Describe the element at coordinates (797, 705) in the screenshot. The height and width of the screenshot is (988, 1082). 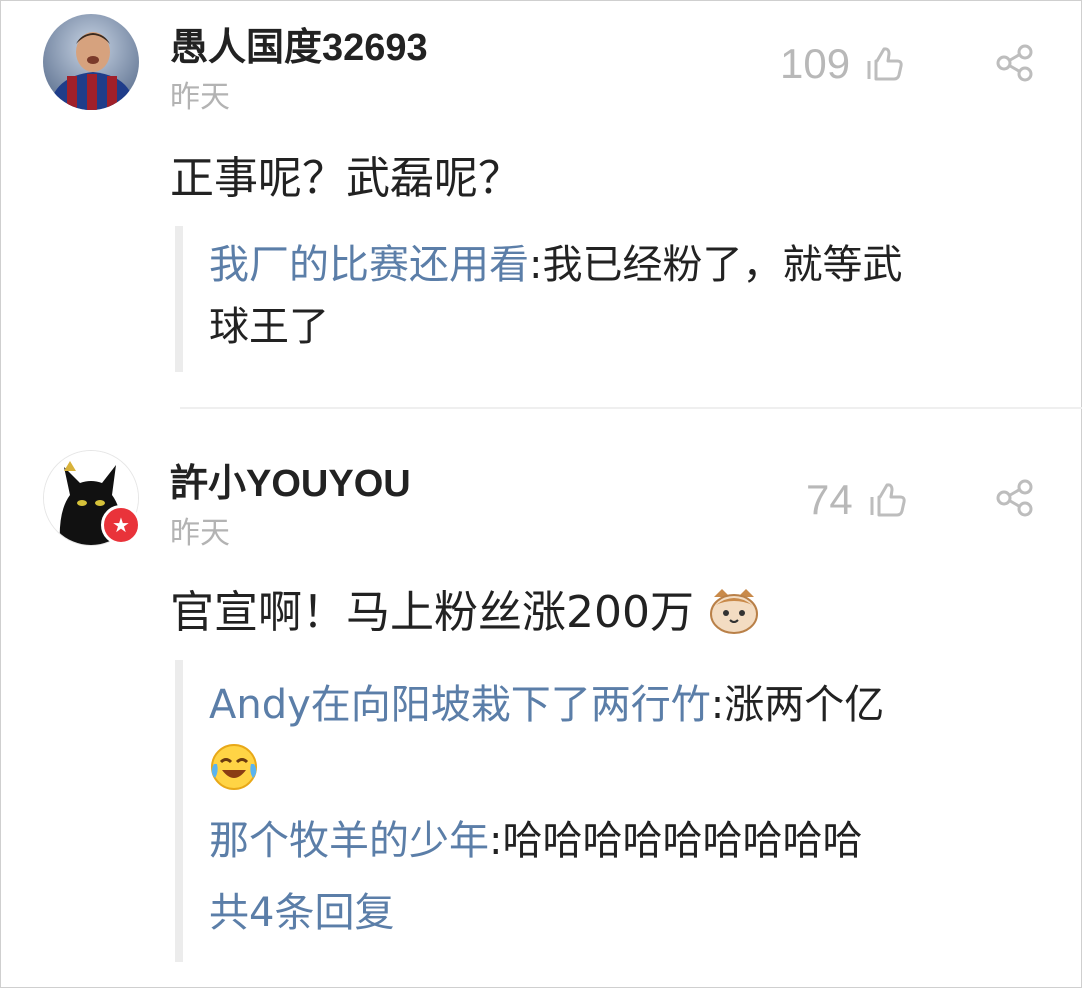
I see `reply-text: :涨两个亿` at that location.